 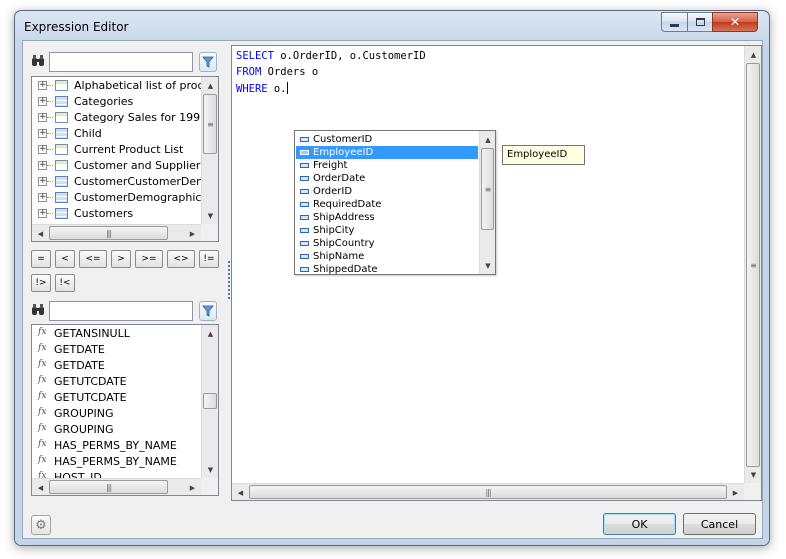 What do you see at coordinates (387, 165) in the screenshot?
I see `autocomplete-item: Freight` at bounding box center [387, 165].